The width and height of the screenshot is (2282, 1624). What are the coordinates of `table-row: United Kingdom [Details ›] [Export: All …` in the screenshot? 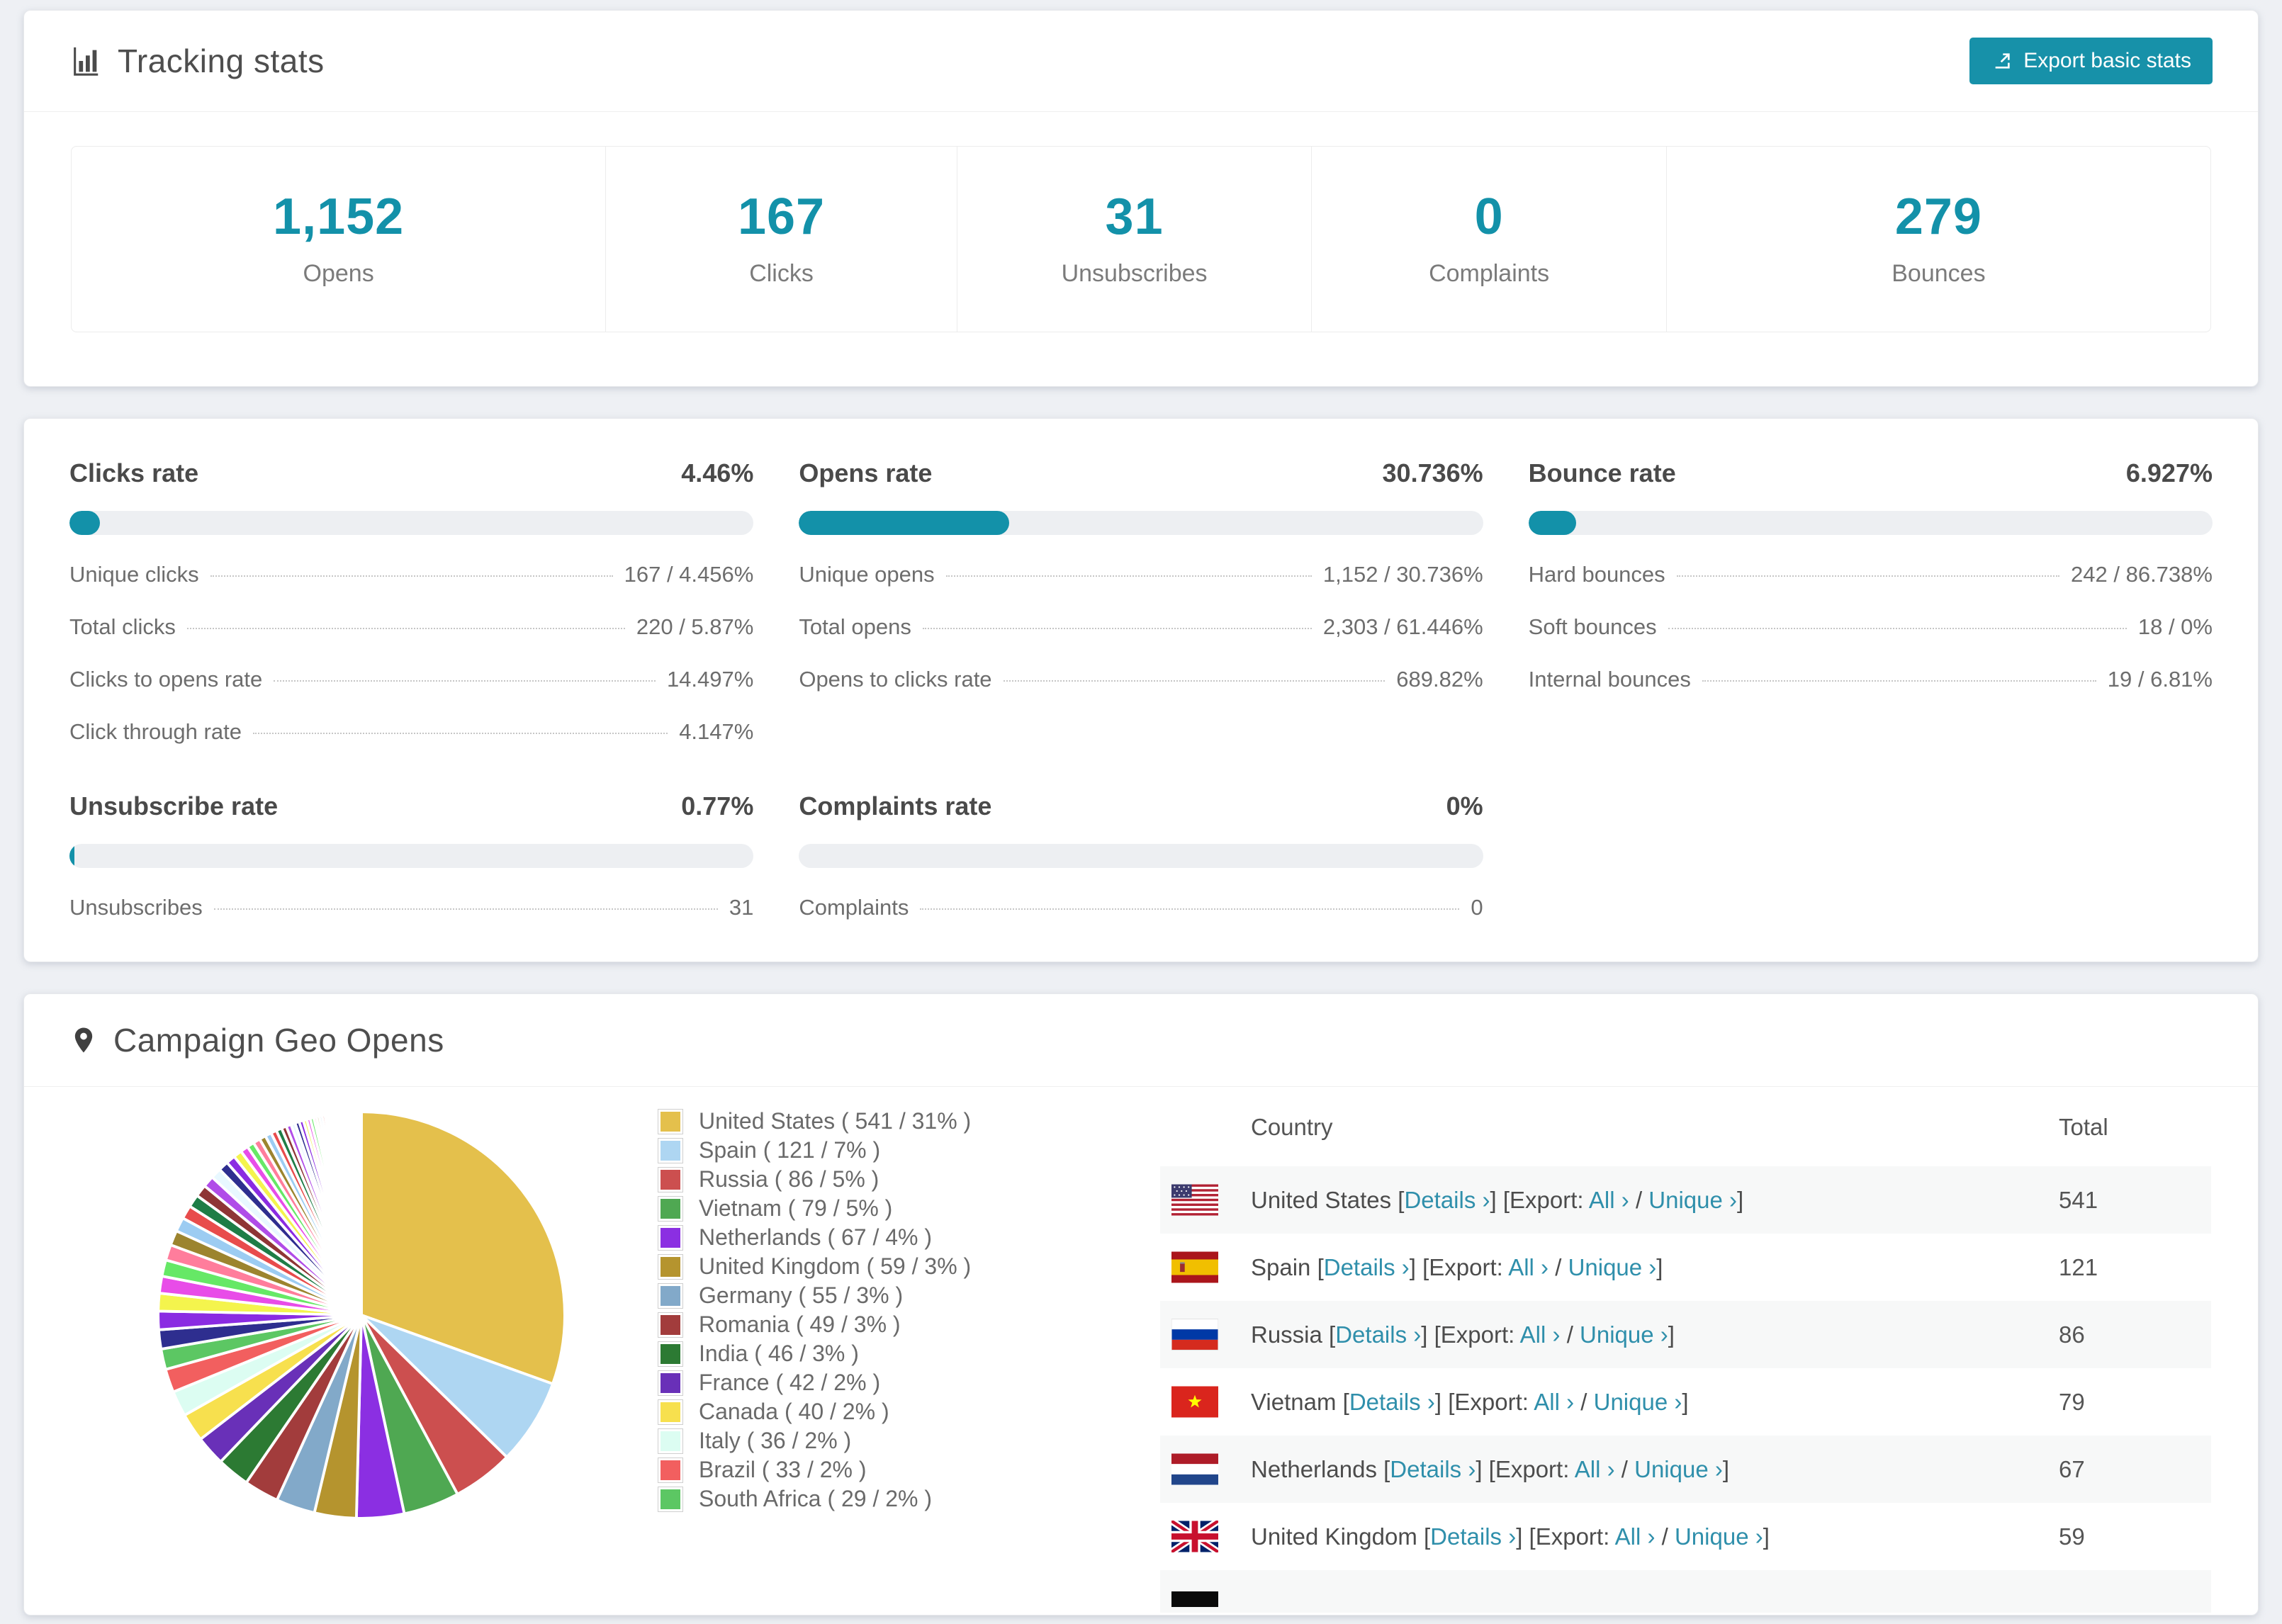 It's located at (1686, 1537).